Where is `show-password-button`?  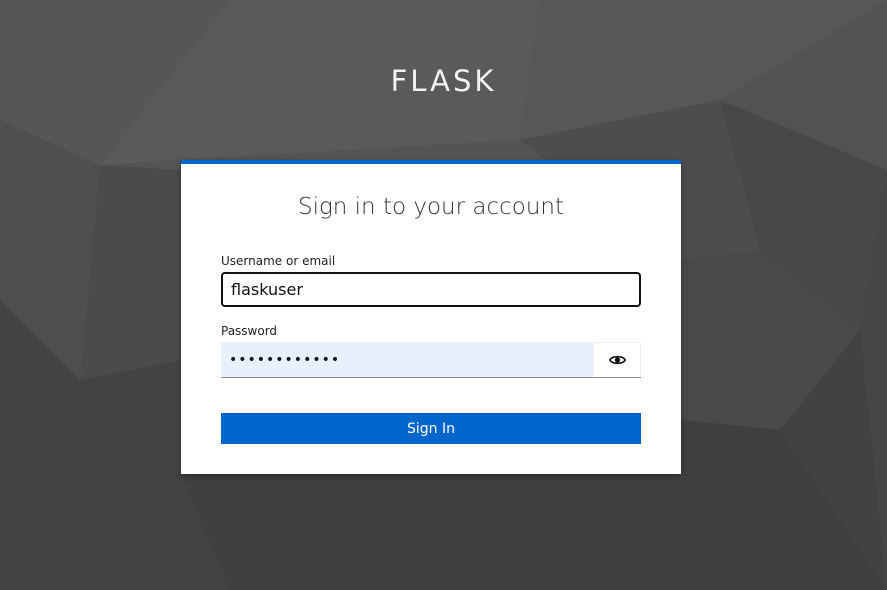
show-password-button is located at coordinates (617, 359).